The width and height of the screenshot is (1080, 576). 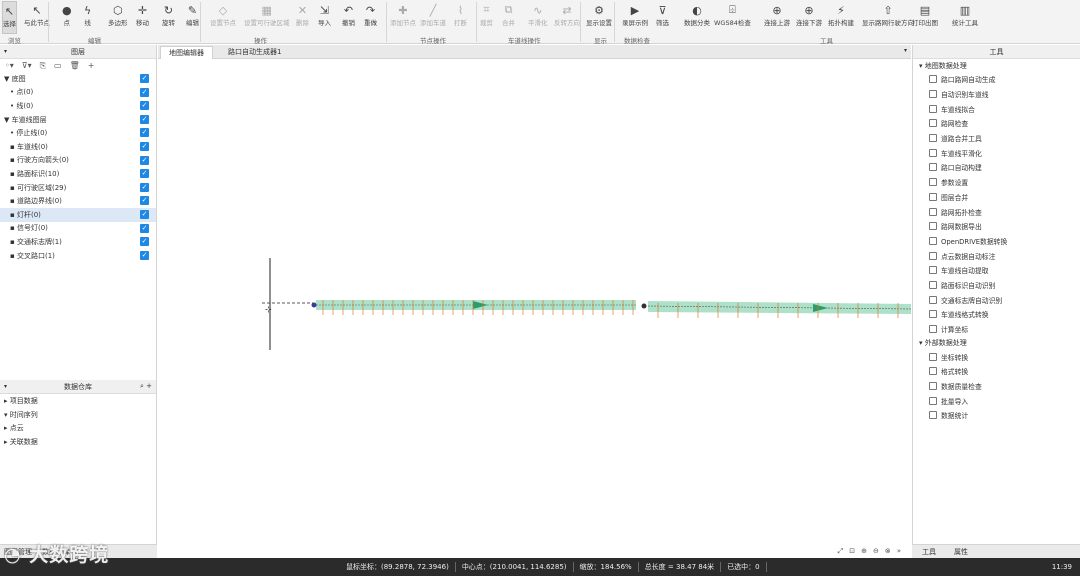 What do you see at coordinates (78, 161) in the screenshot?
I see `layer-row: ▪ 行驶方向箭头(0) ✓` at bounding box center [78, 161].